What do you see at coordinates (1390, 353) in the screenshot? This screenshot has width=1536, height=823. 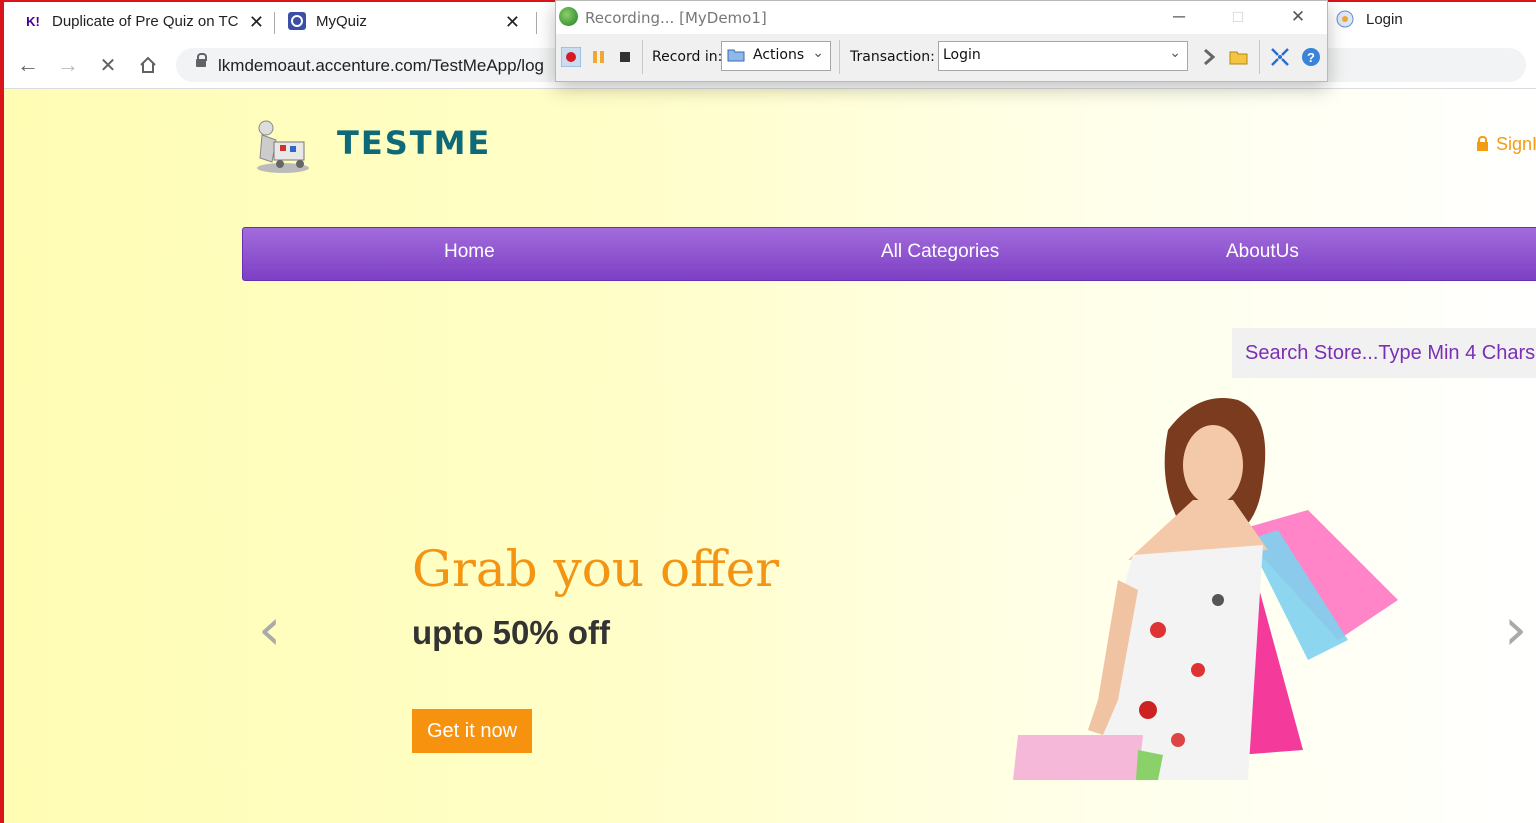 I see `search-placeholder: Search Store...Type Min 4 Chars.` at bounding box center [1390, 353].